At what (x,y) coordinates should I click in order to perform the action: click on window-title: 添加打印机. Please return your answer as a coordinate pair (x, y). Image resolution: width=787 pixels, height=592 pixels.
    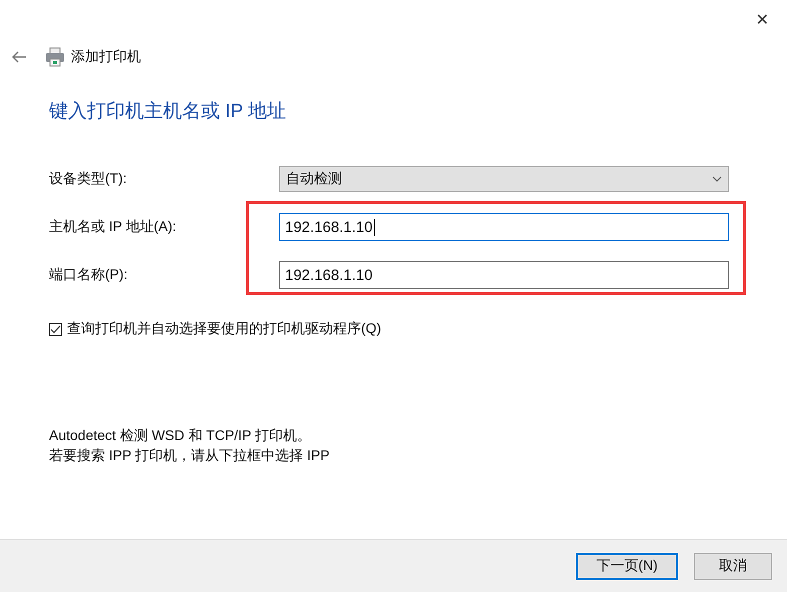
    Looking at the image, I should click on (106, 57).